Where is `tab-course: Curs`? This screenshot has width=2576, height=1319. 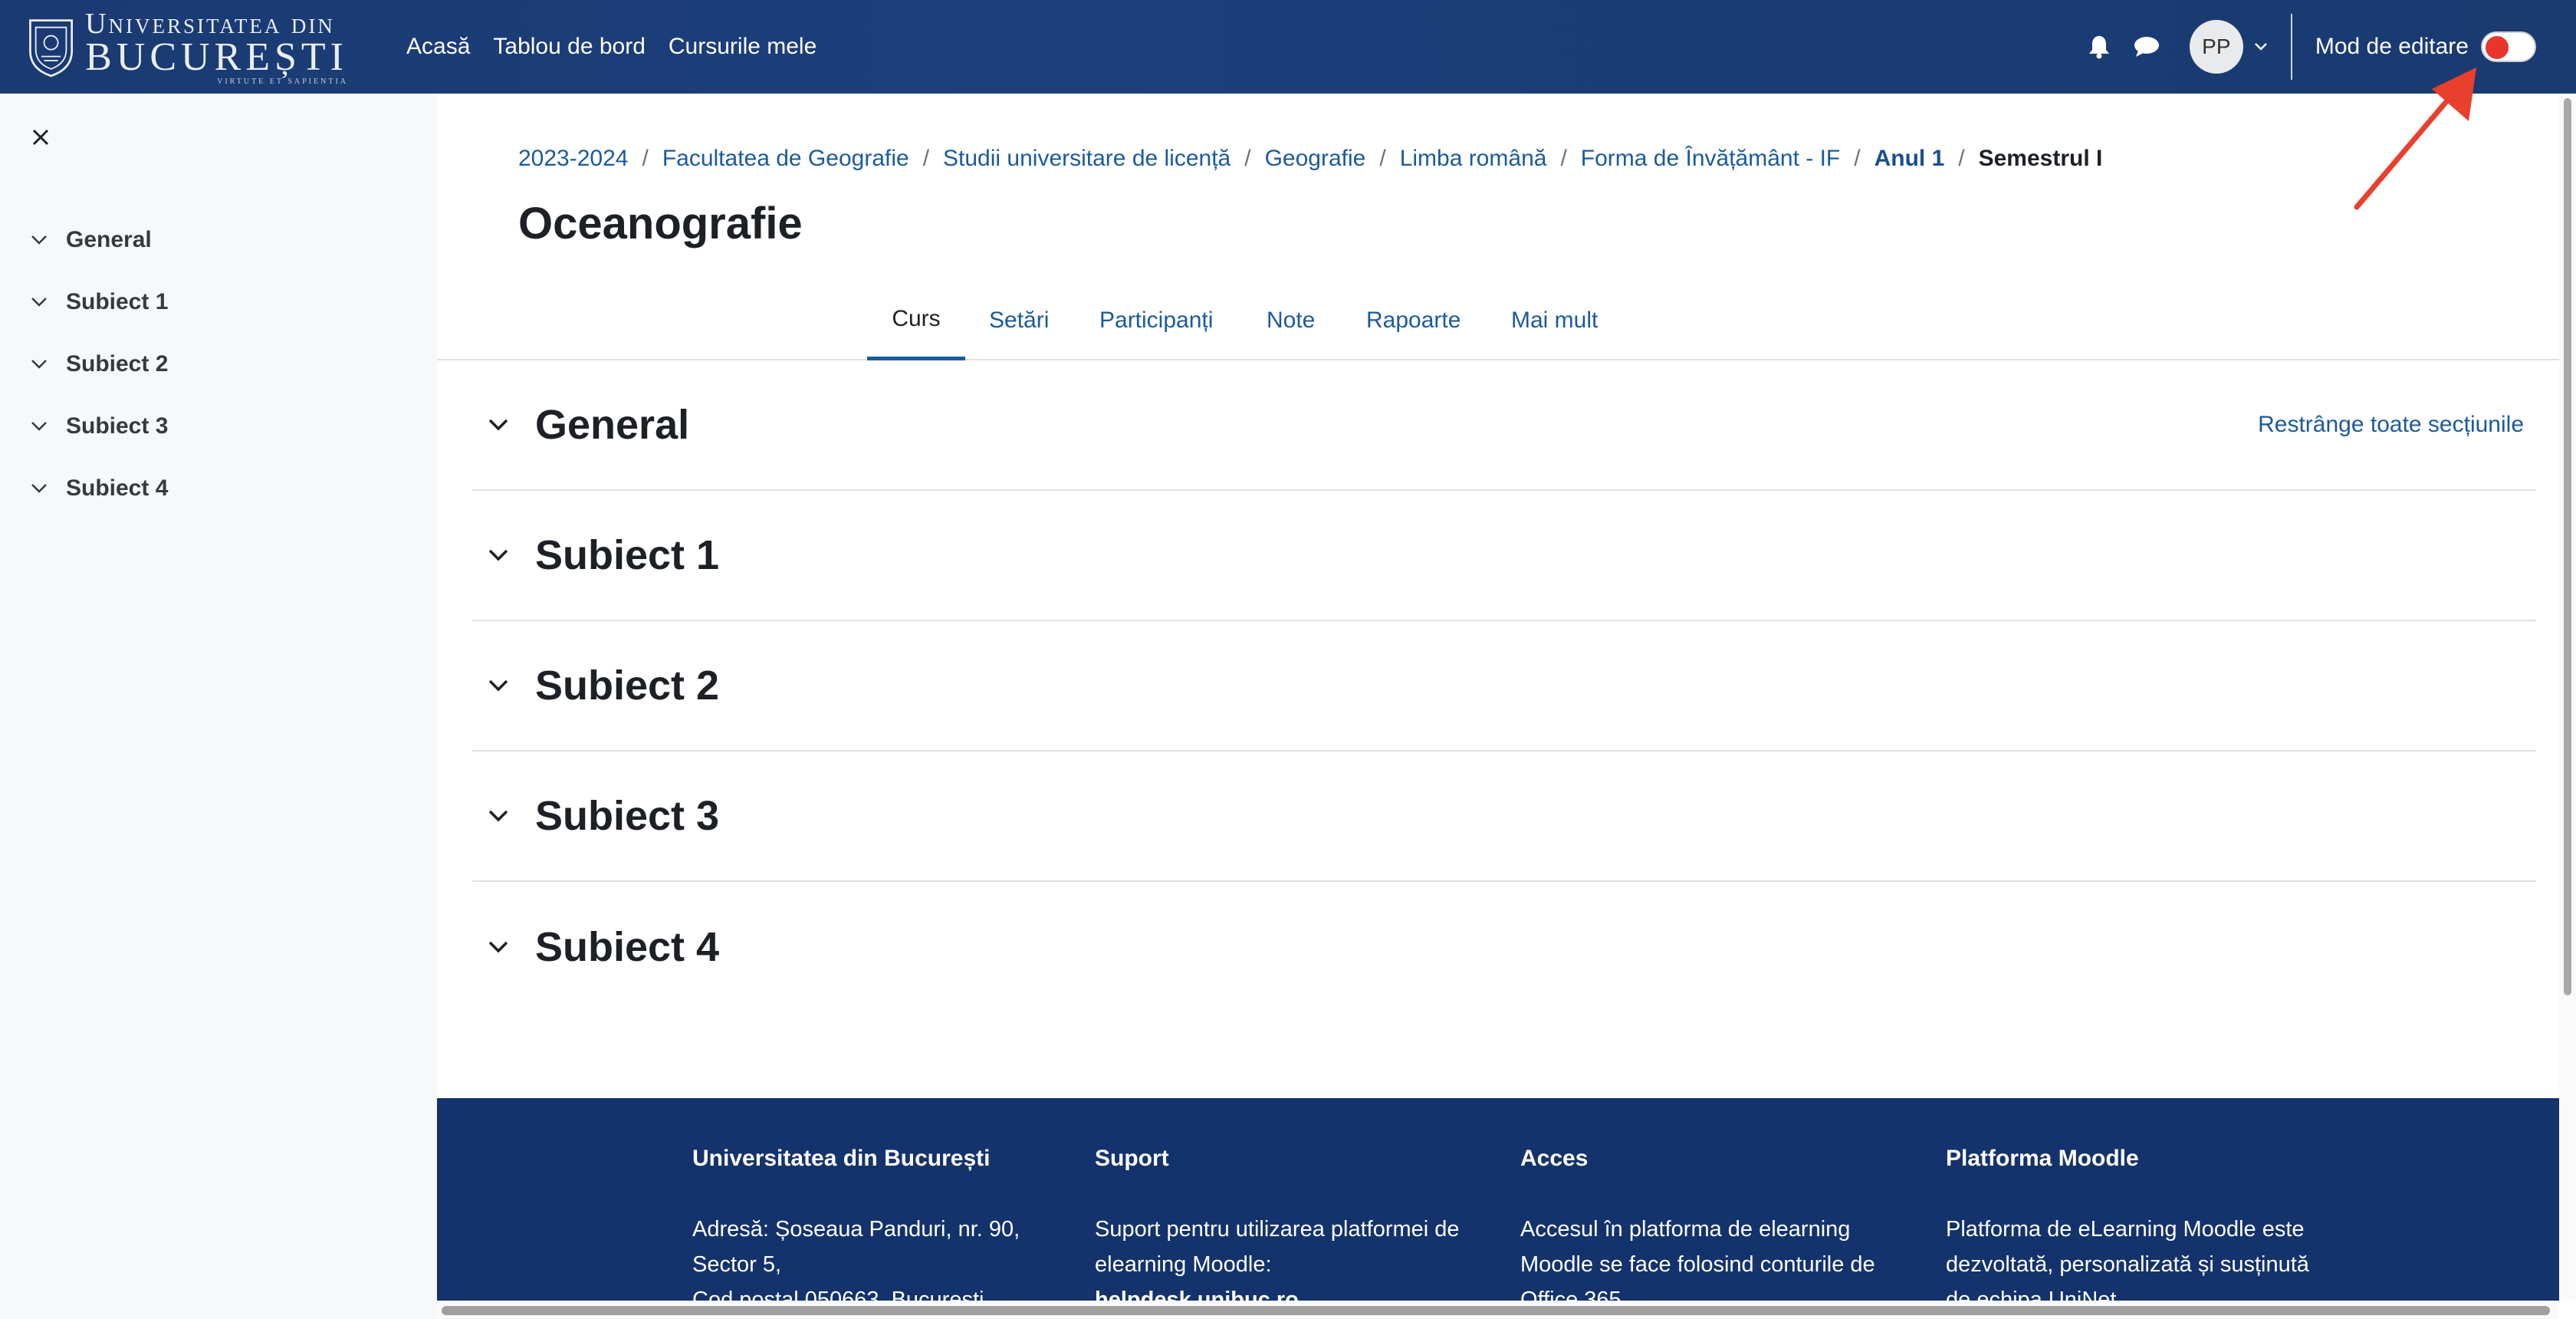 tab-course: Curs is located at coordinates (916, 320).